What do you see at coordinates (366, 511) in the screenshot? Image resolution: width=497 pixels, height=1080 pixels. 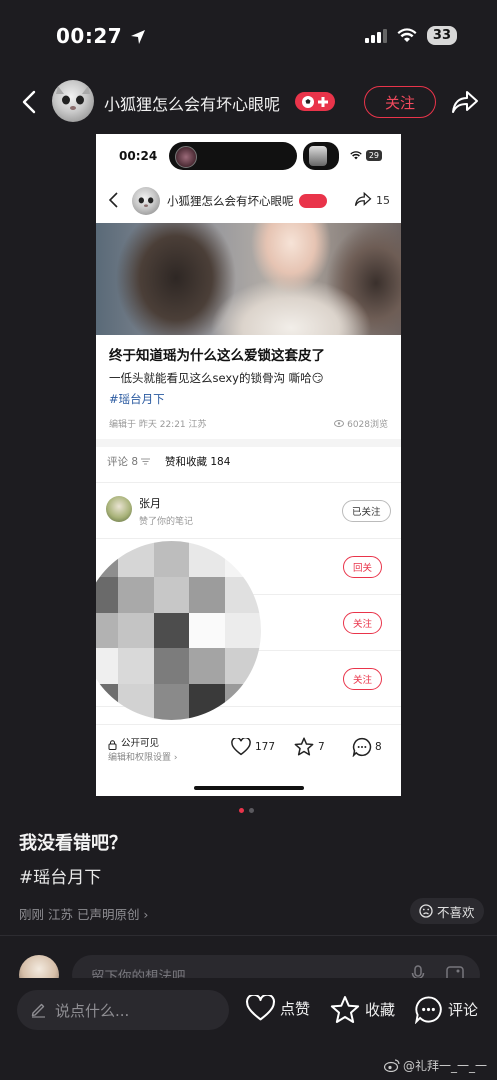 I see `inner-followed-button: 已关注` at bounding box center [366, 511].